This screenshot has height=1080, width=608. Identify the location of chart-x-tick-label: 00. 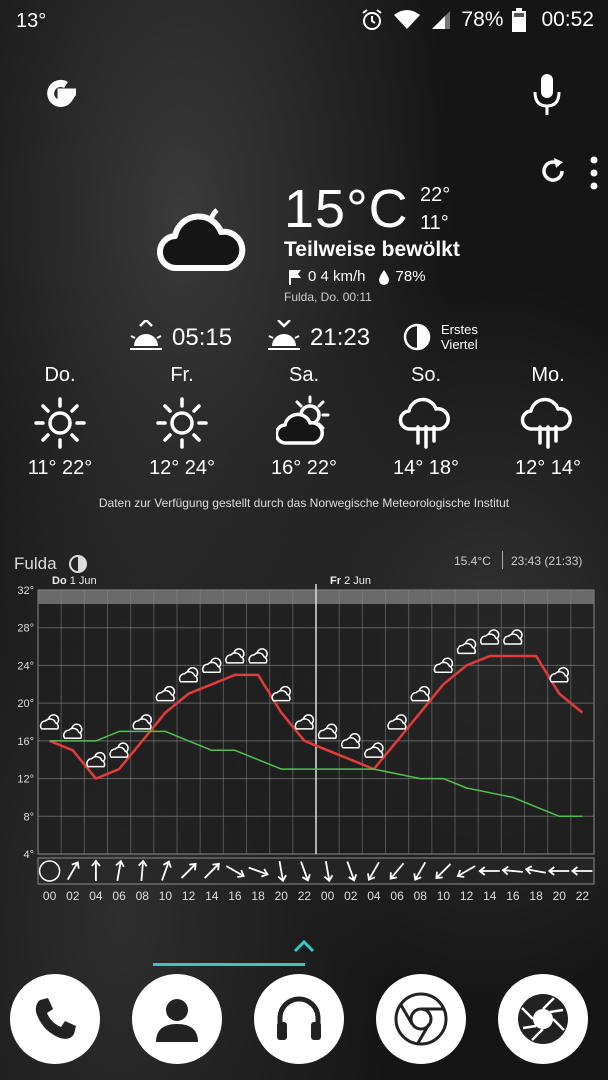
(328, 896).